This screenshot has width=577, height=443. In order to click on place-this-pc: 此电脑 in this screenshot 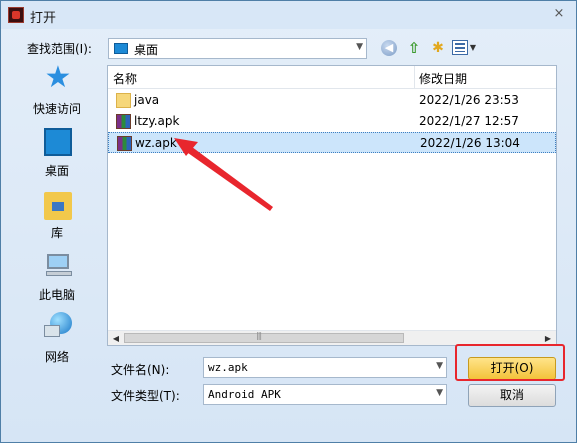, I will do `click(57, 280)`.